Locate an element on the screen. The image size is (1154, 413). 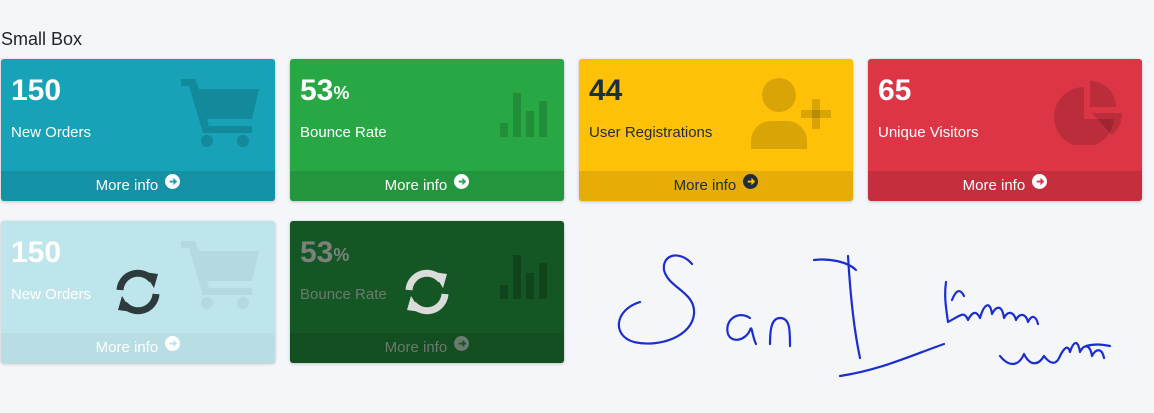
small-box-inner: 65 Unique Visitors is located at coordinates (928, 107).